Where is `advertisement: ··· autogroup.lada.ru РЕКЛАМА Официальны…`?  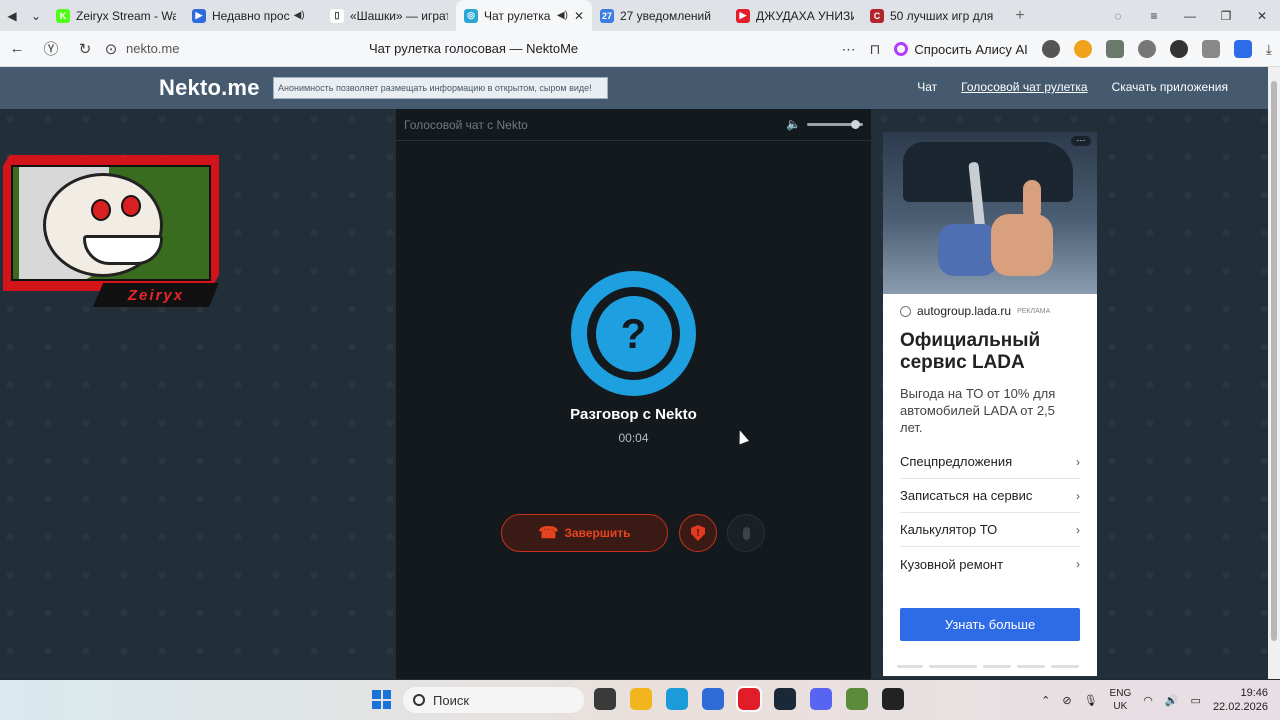 advertisement: ··· autogroup.lada.ru РЕКЛАМА Официальны… is located at coordinates (990, 404).